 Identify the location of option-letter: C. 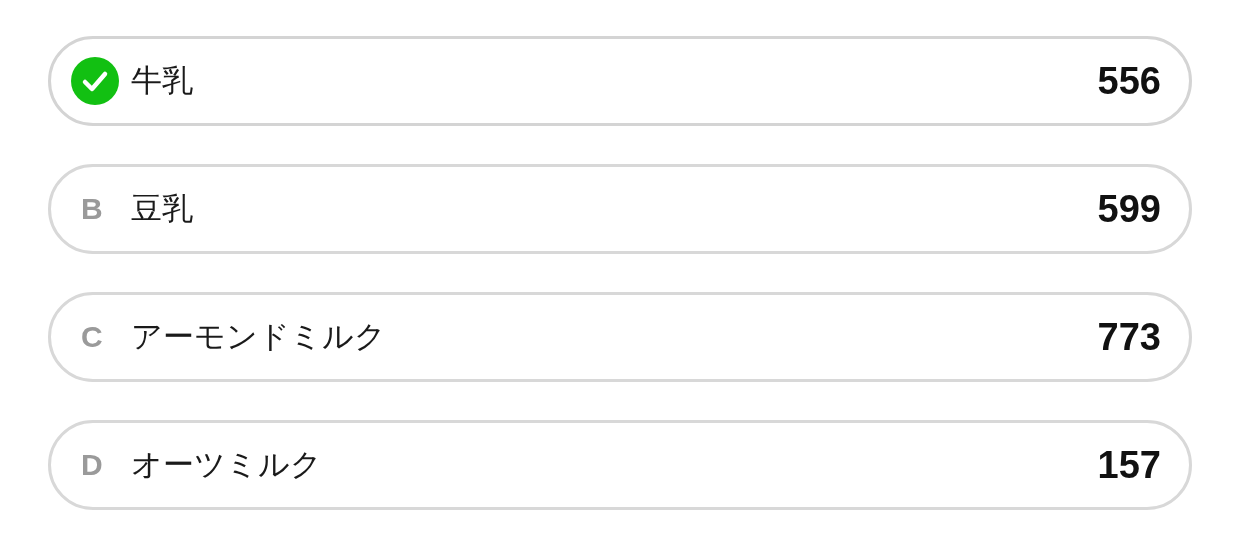
(91, 337).